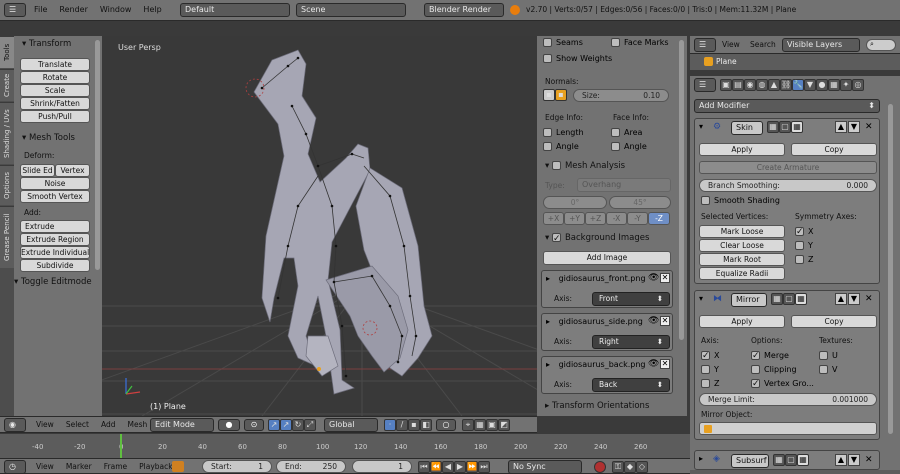  I want to click on expand-arrow-icon: ▾, so click(701, 298).